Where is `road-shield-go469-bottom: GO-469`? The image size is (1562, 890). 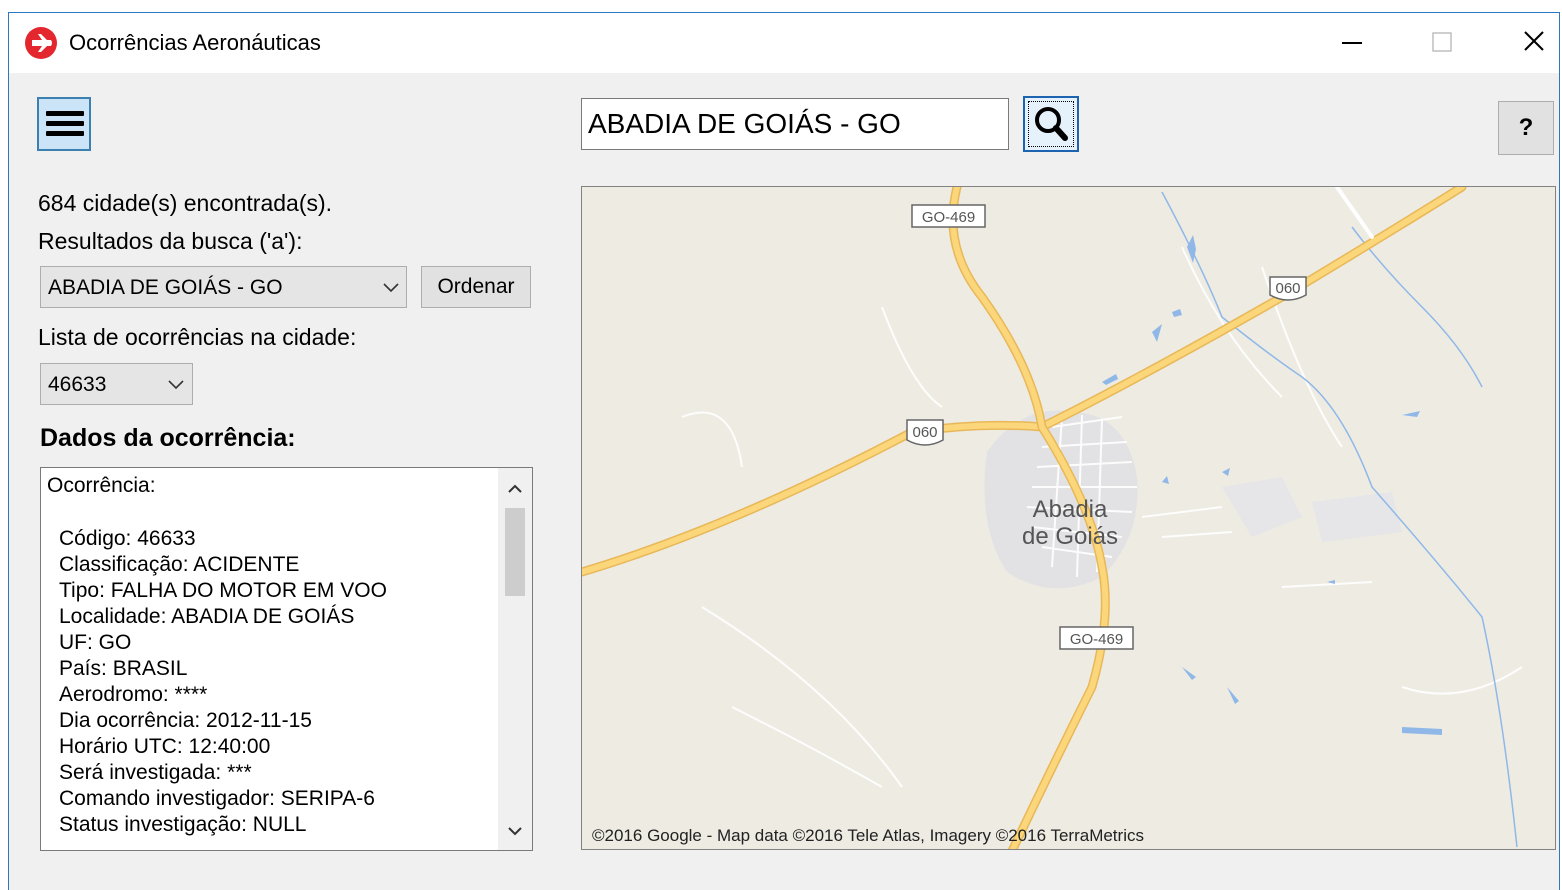 road-shield-go469-bottom: GO-469 is located at coordinates (1096, 638).